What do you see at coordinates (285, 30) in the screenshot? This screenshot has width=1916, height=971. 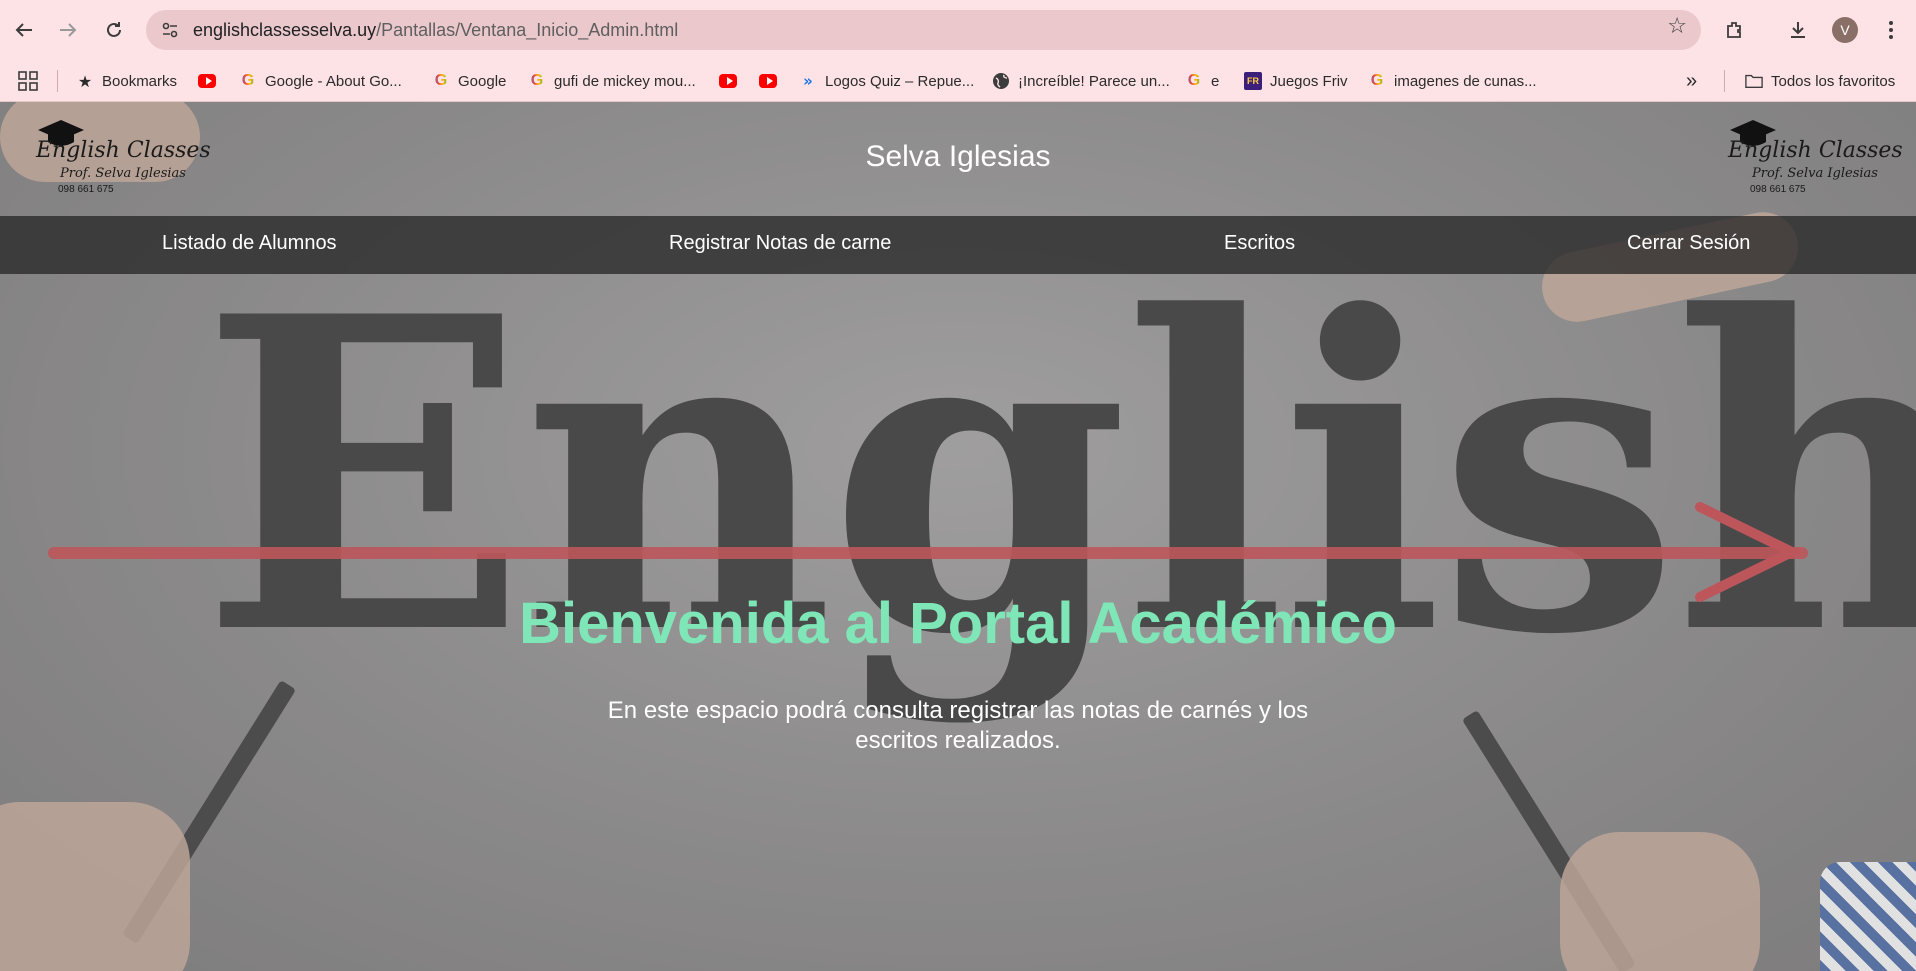 I see `url-host: englishclassesselva.uy` at bounding box center [285, 30].